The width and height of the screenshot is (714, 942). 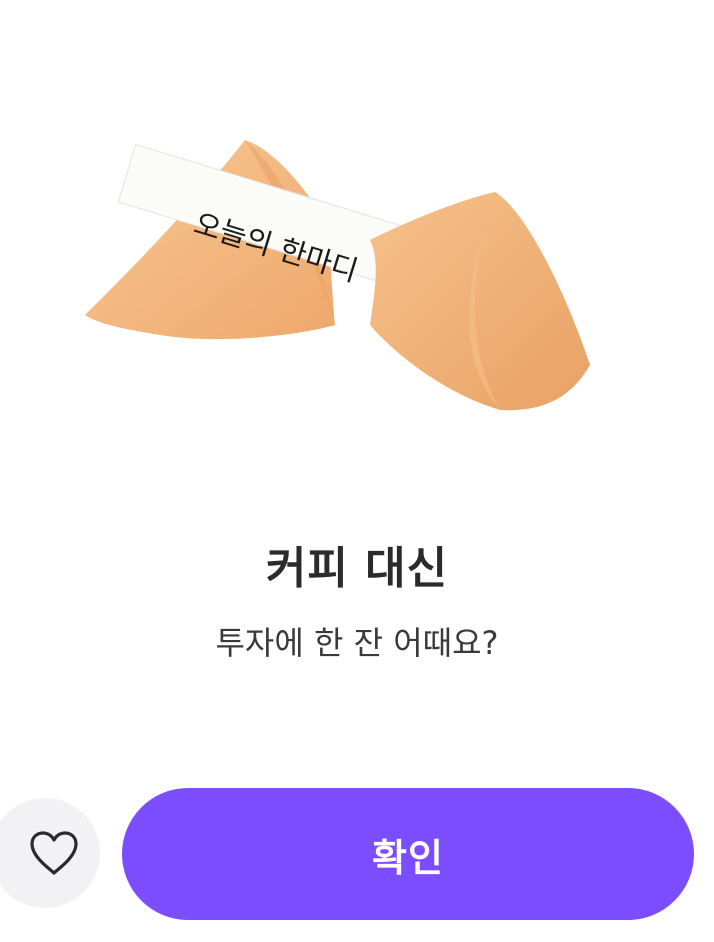 I want to click on heart-outline-icon, so click(x=54, y=853).